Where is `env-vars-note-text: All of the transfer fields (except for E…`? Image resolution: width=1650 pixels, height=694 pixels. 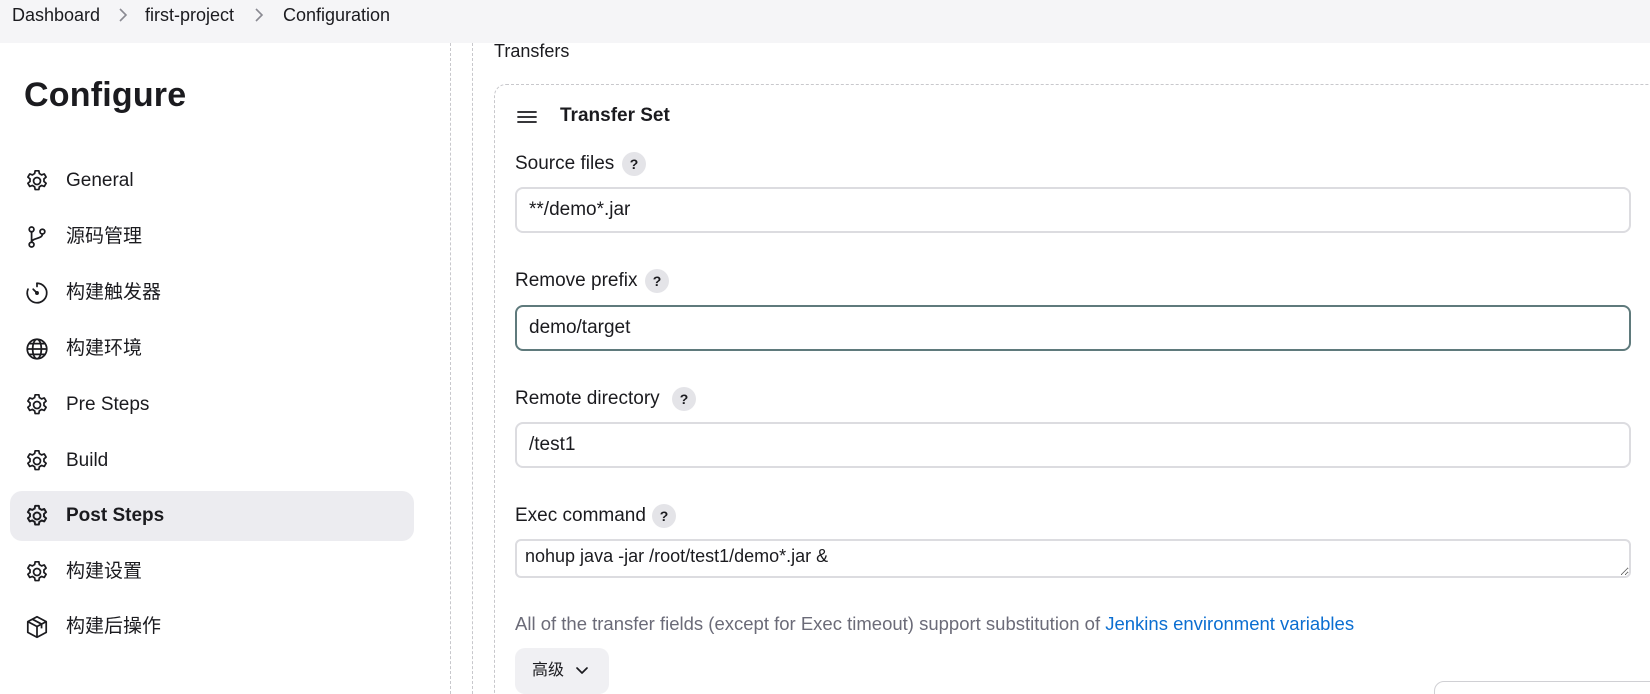 env-vars-note-text: All of the transfer fields (except for E… is located at coordinates (810, 623).